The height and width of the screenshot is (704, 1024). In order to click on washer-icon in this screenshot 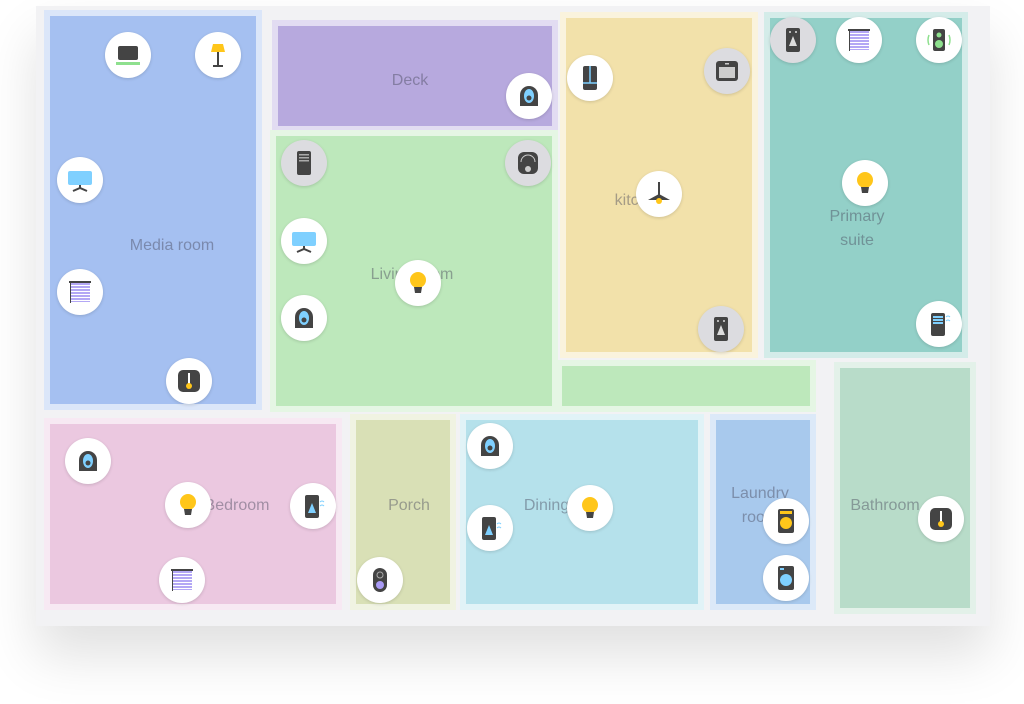, I will do `click(786, 578)`.